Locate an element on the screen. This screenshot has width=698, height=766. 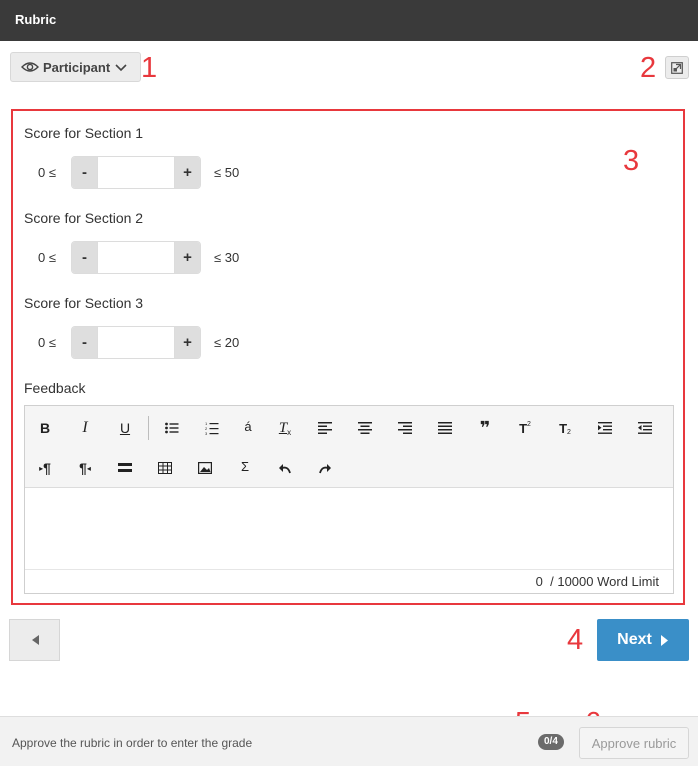
section-3-decrement-button: - is located at coordinates (84, 342).